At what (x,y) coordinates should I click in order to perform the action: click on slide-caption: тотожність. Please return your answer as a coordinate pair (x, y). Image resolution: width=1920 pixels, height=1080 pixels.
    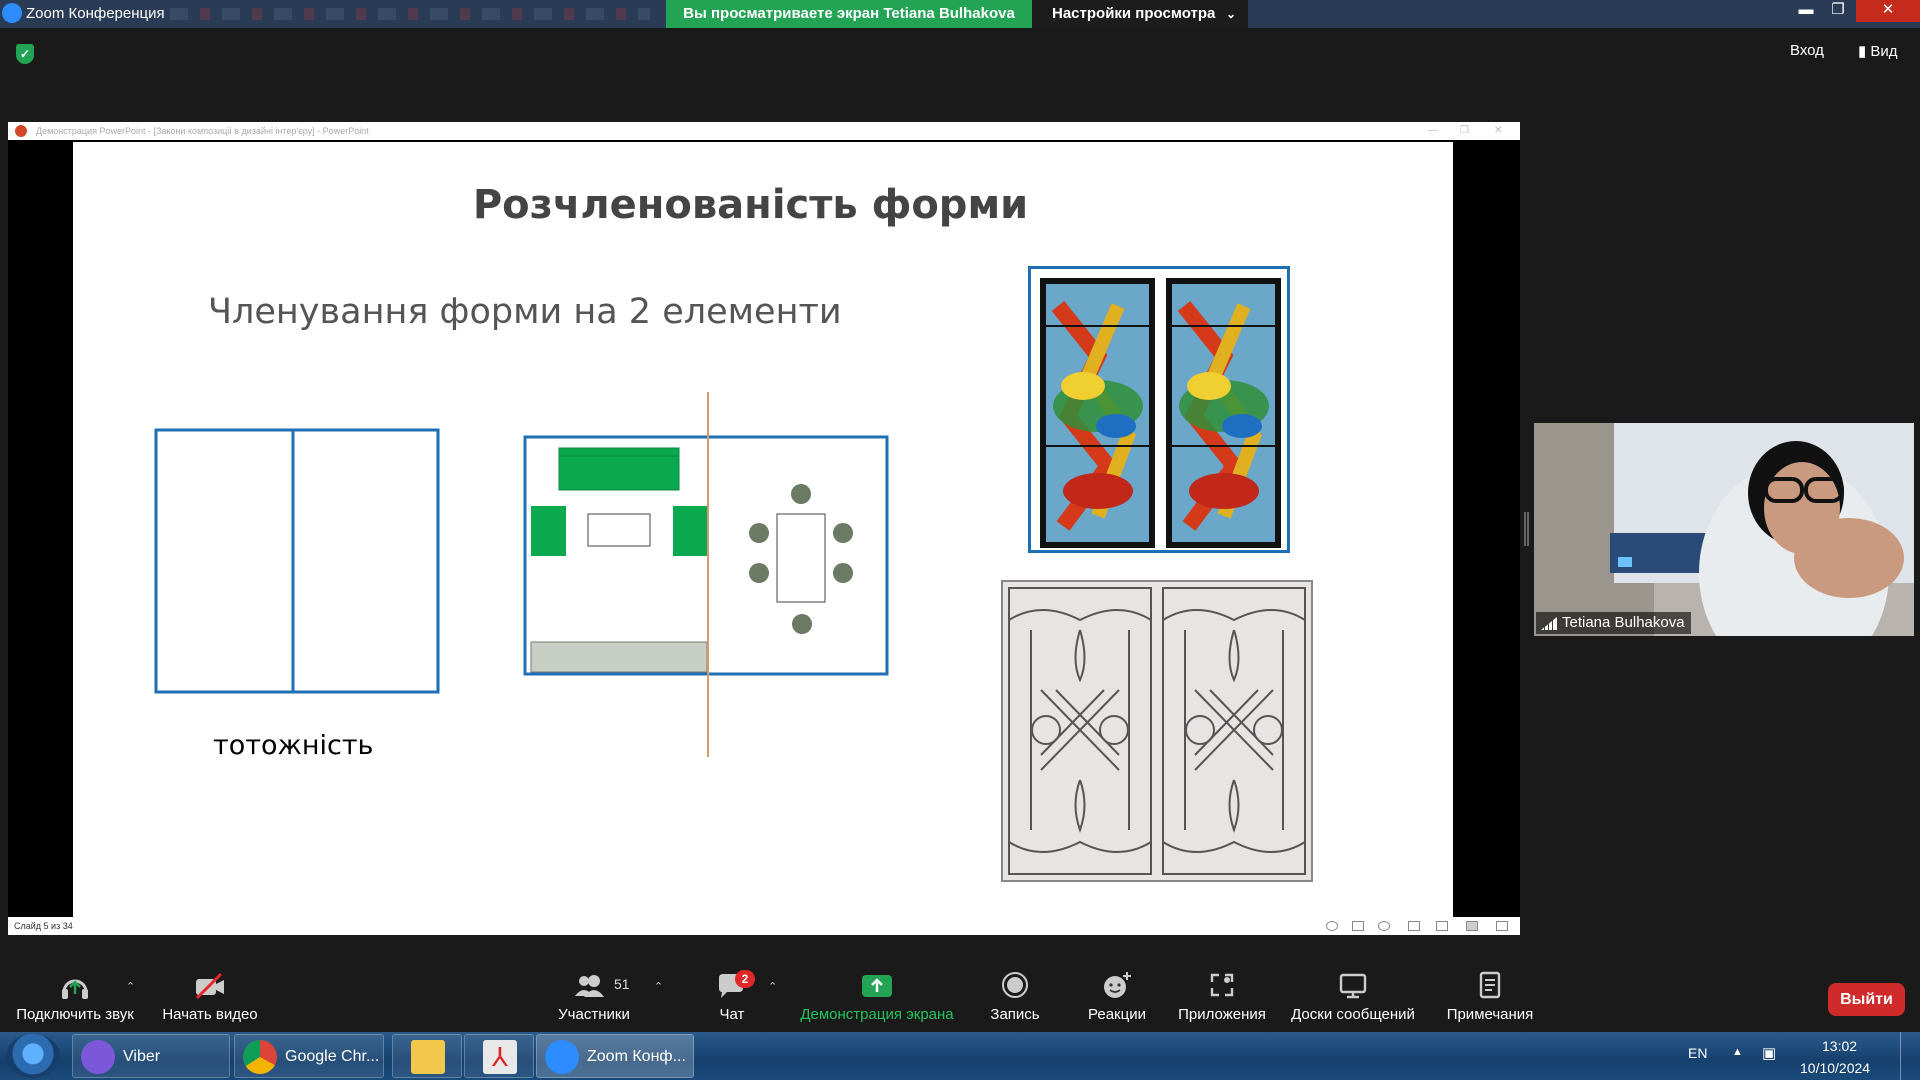
    Looking at the image, I should click on (293, 745).